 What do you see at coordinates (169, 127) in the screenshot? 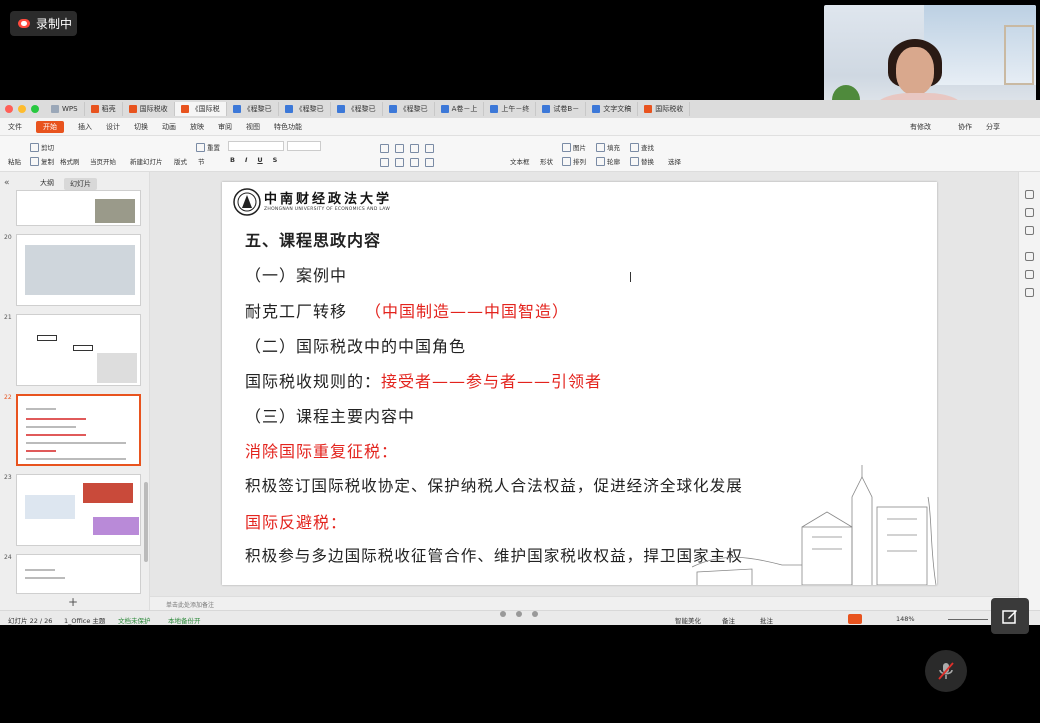
I see `menu-animation: 动画` at bounding box center [169, 127].